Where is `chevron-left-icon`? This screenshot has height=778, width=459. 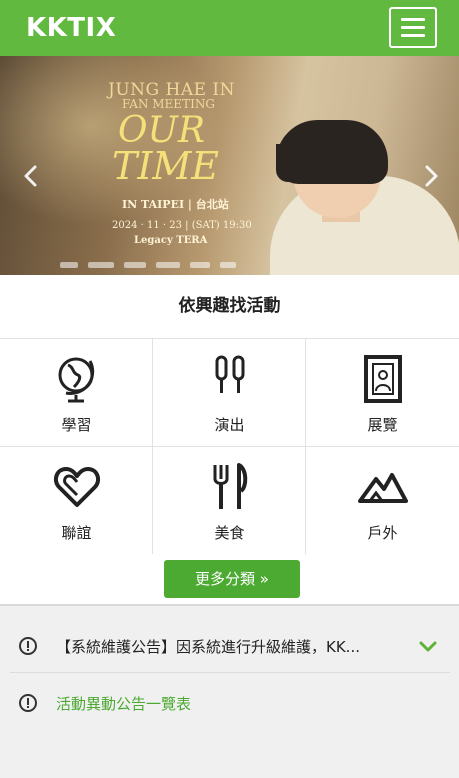 chevron-left-icon is located at coordinates (30, 176).